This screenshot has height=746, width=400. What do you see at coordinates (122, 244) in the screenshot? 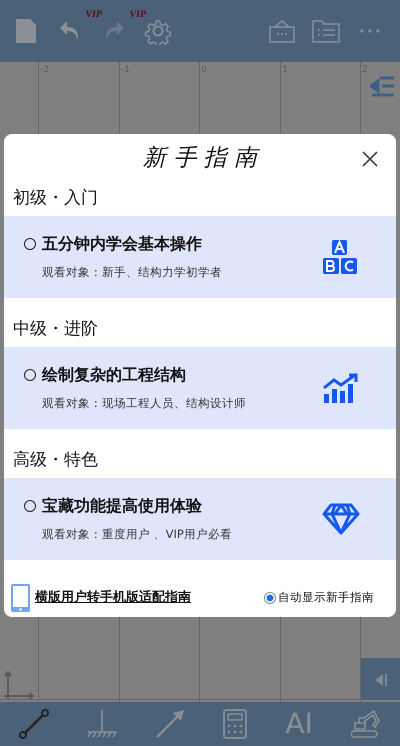
I see `guide-title: 五分钟内学会基本操作` at bounding box center [122, 244].